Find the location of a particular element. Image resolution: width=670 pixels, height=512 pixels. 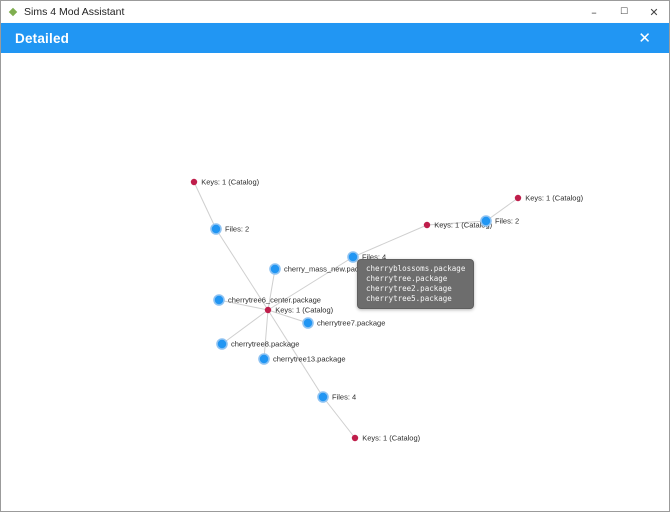

graph-node-tree8 is located at coordinates (222, 344).